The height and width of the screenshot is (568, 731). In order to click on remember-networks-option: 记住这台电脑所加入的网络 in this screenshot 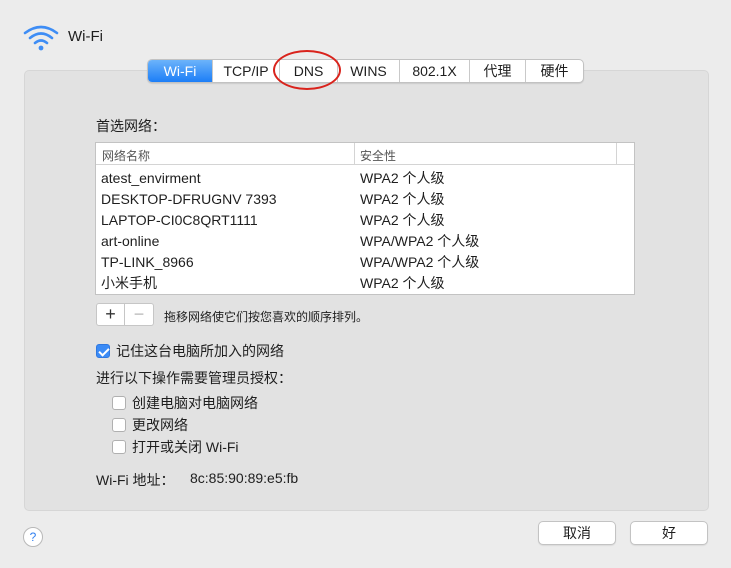, I will do `click(190, 351)`.